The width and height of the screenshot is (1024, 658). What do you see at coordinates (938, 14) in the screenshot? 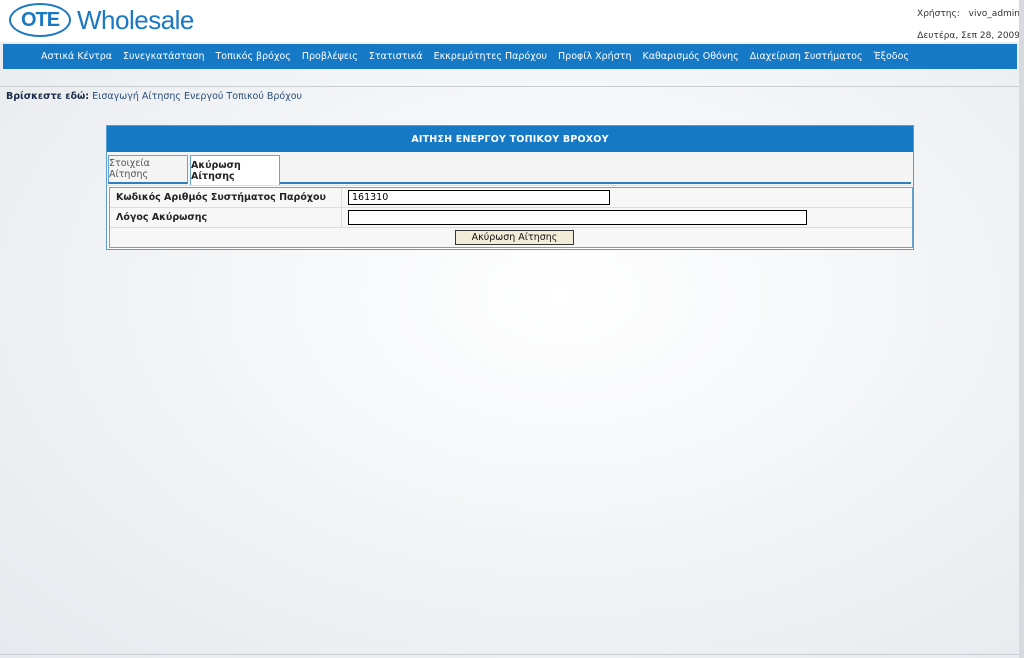
I see `user-label: Χρήστης:` at bounding box center [938, 14].